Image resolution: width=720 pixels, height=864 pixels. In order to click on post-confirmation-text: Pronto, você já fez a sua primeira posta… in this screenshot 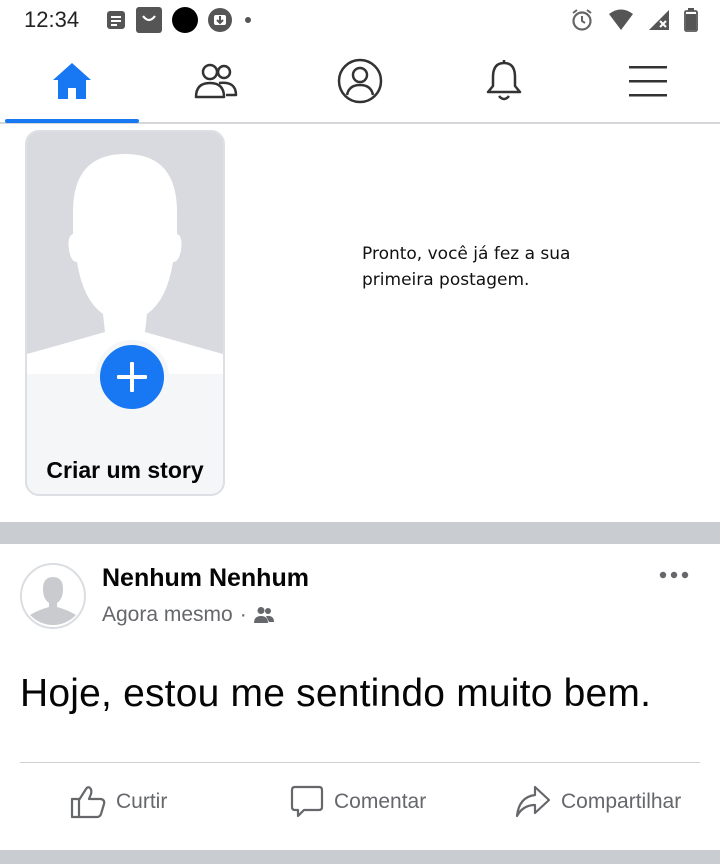, I will do `click(466, 267)`.